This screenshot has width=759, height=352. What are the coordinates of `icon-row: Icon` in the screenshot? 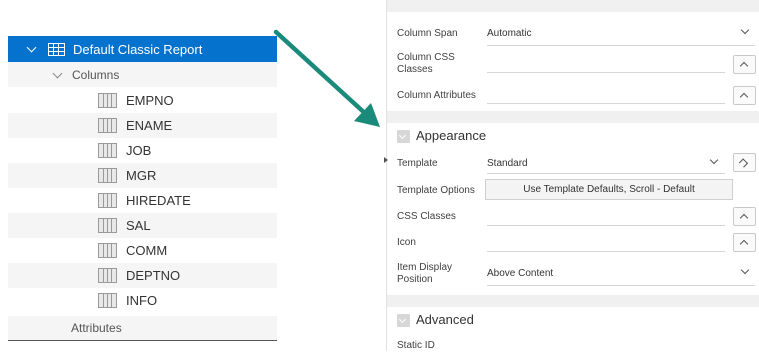 It's located at (573, 243).